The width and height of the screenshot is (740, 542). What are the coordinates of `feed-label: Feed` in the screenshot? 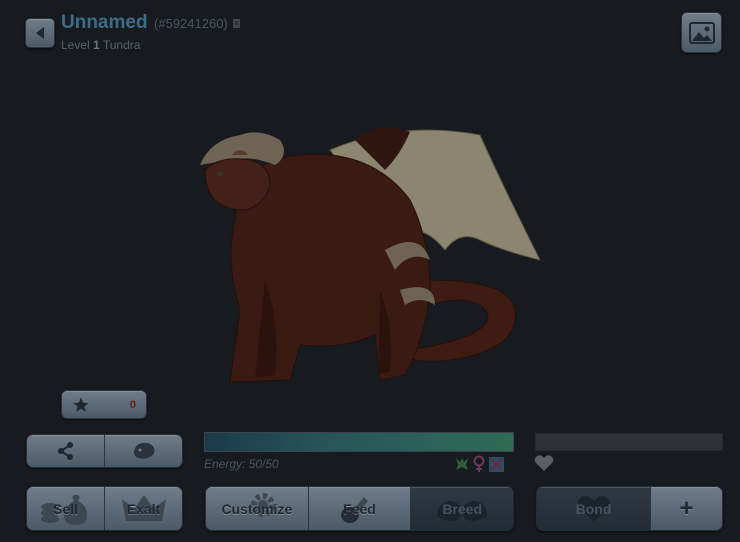 It's located at (359, 508).